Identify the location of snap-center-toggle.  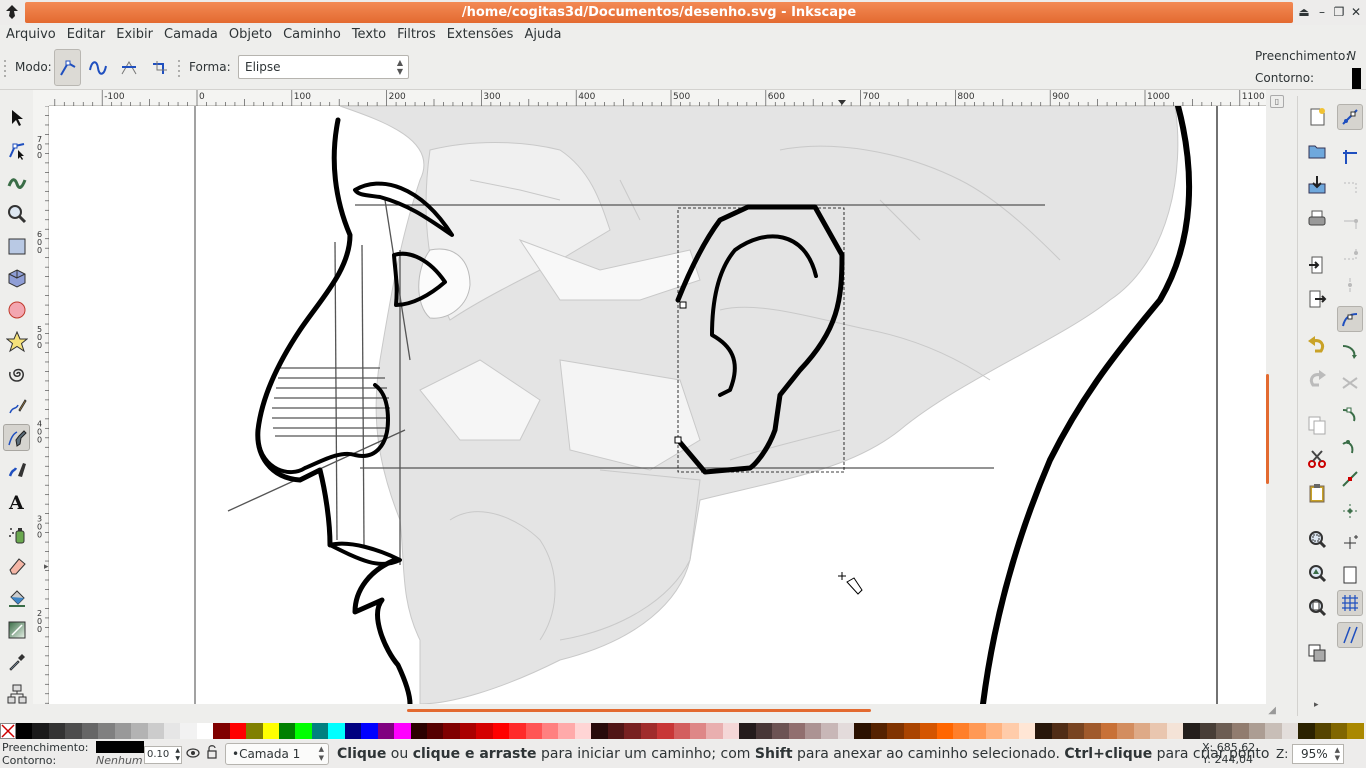
(1350, 285).